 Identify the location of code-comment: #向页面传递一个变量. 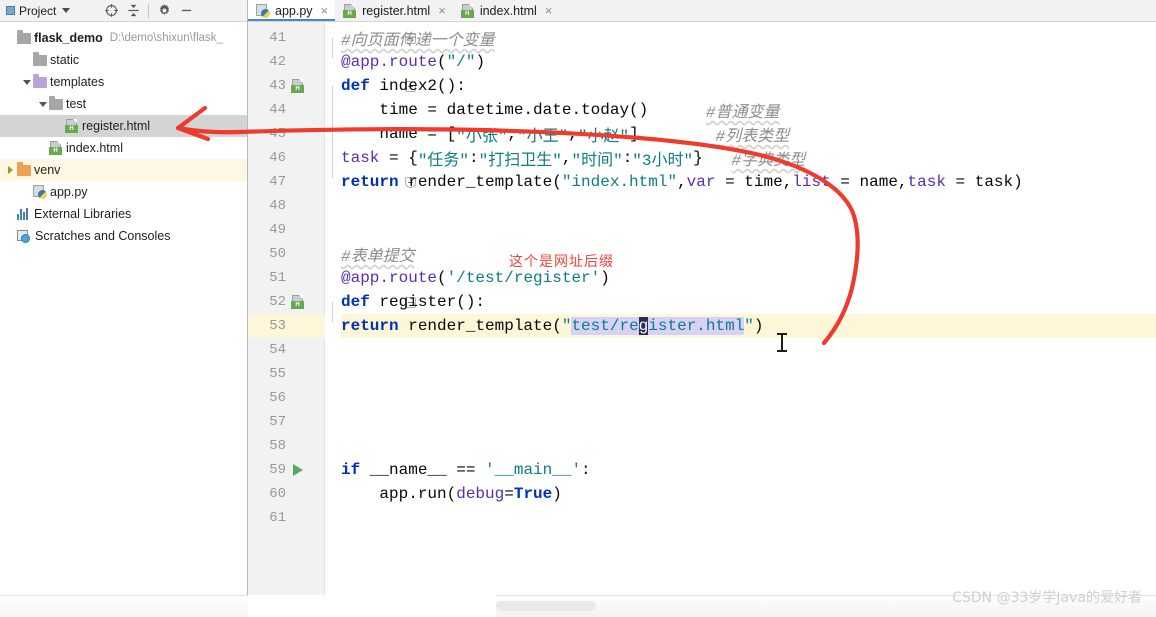
(418, 41).